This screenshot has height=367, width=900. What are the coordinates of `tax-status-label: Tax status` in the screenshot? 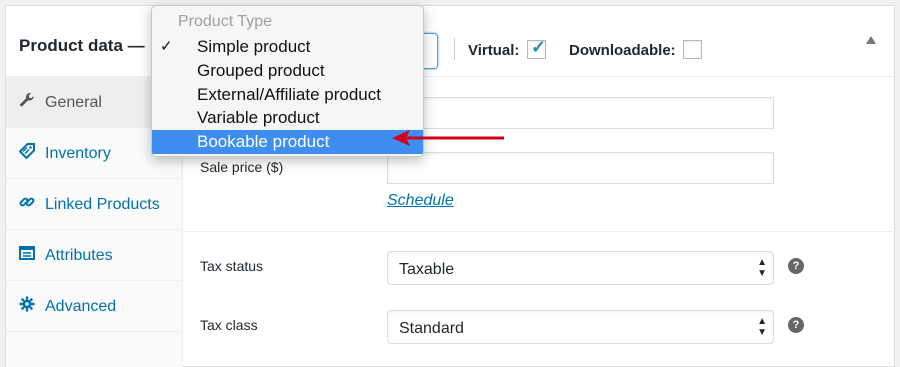 It's located at (232, 266).